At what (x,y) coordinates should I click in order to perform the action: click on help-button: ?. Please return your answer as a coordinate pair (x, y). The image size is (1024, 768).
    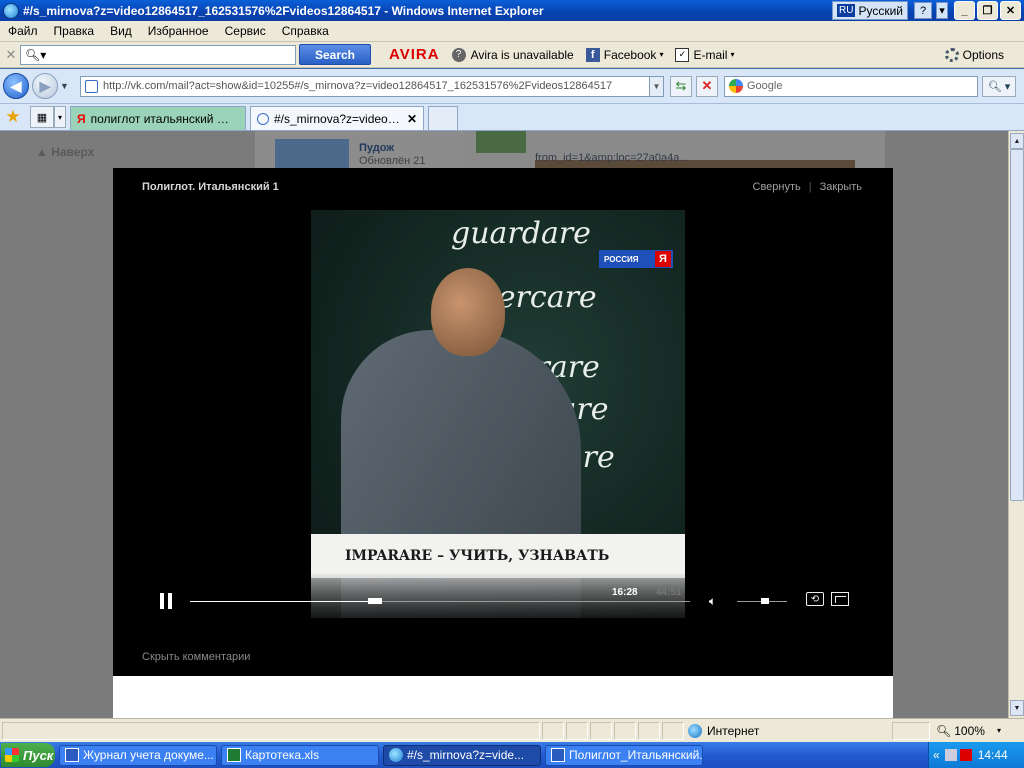
    Looking at the image, I should click on (923, 10).